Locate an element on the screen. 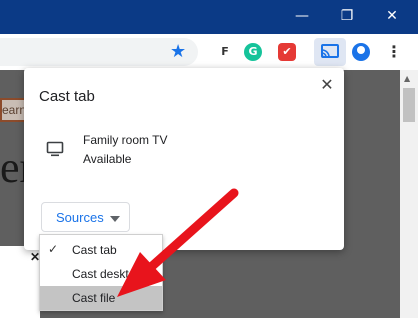 The width and height of the screenshot is (418, 318). red-extension-icon: ✔ is located at coordinates (287, 52).